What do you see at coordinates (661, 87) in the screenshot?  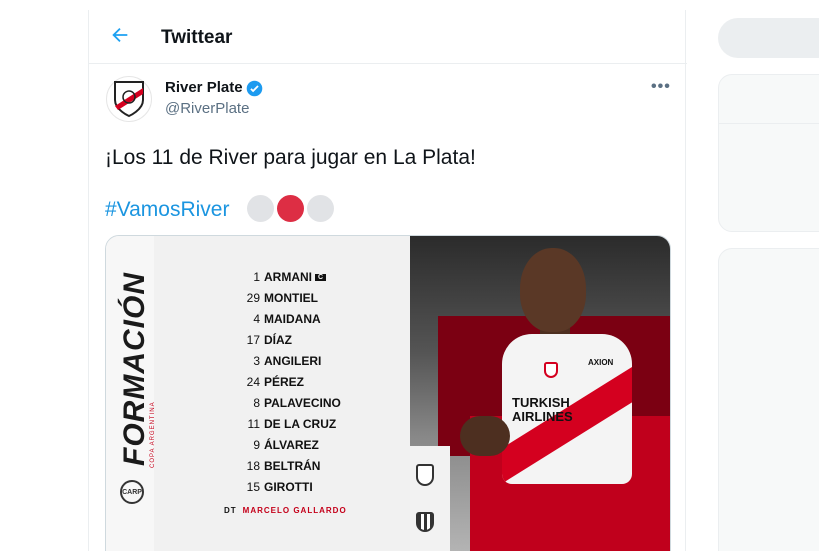 I see `more-options-icon: •••` at bounding box center [661, 87].